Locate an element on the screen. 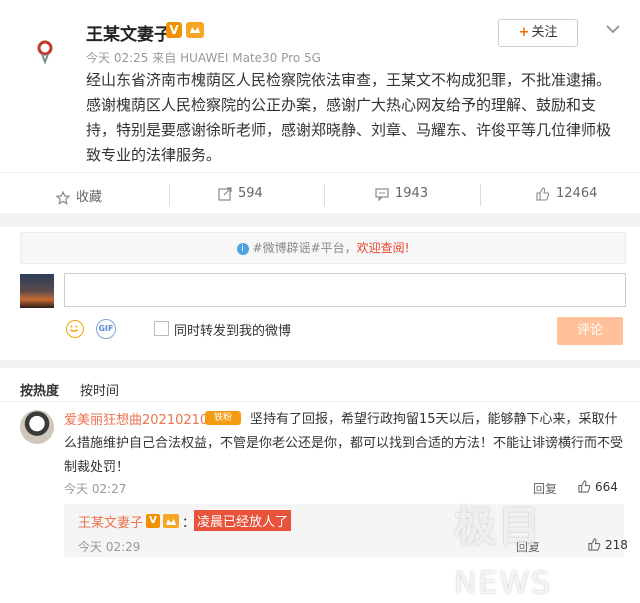 Image resolution: width=640 pixels, height=603 pixels. rumor-prefix: #微博辟谣#平台， is located at coordinates (304, 248).